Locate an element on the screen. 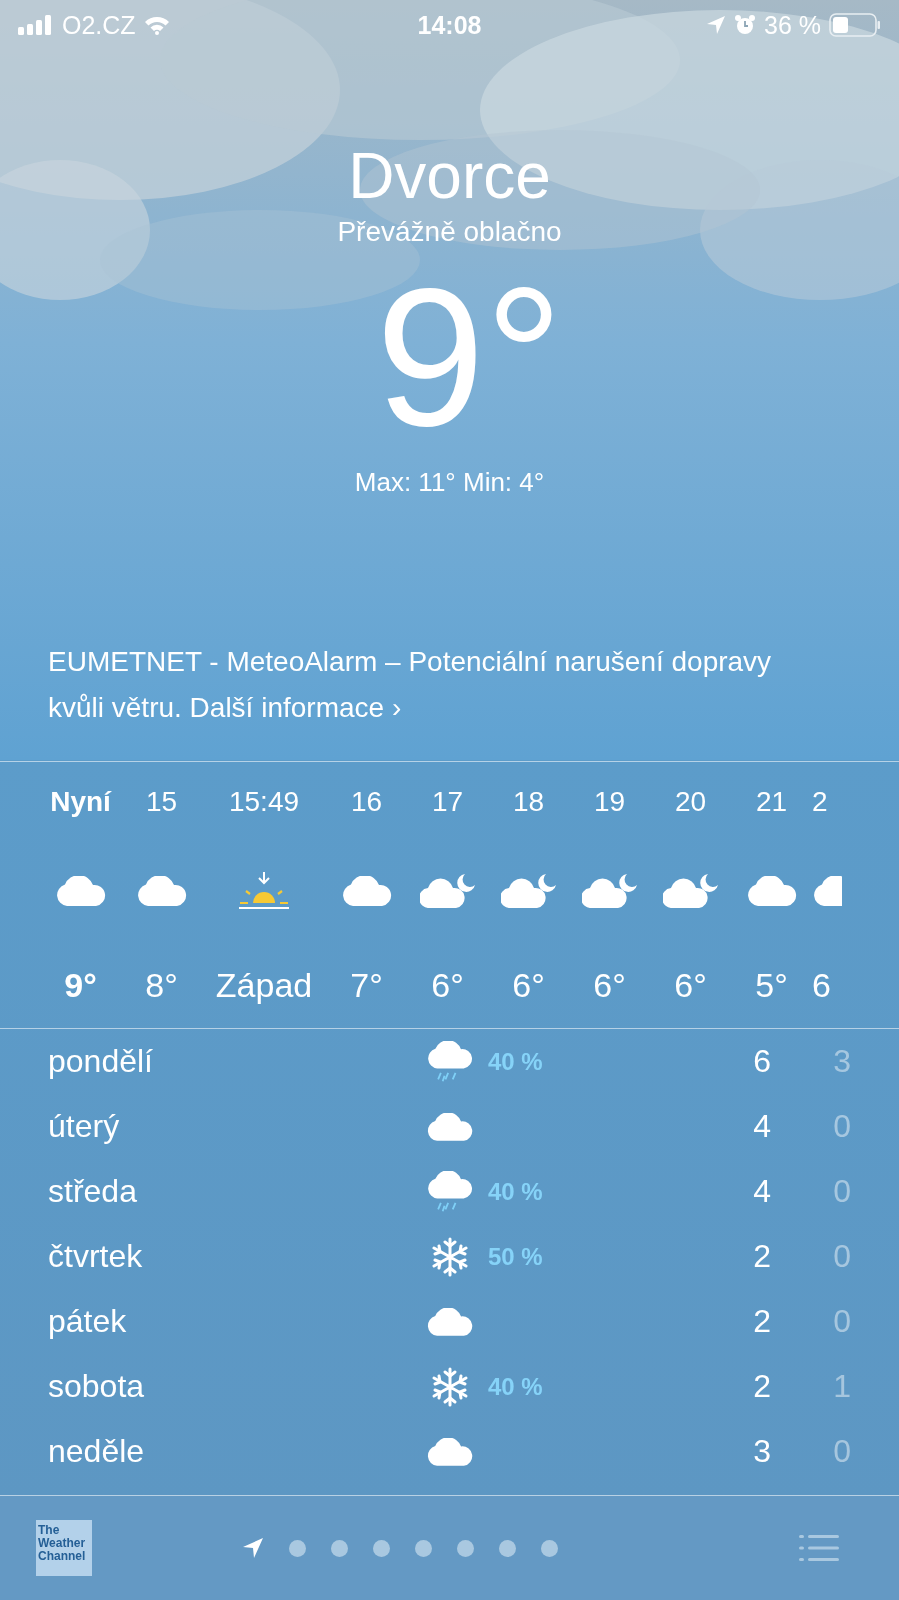  carrier-name: O2.CZ is located at coordinates (99, 25).